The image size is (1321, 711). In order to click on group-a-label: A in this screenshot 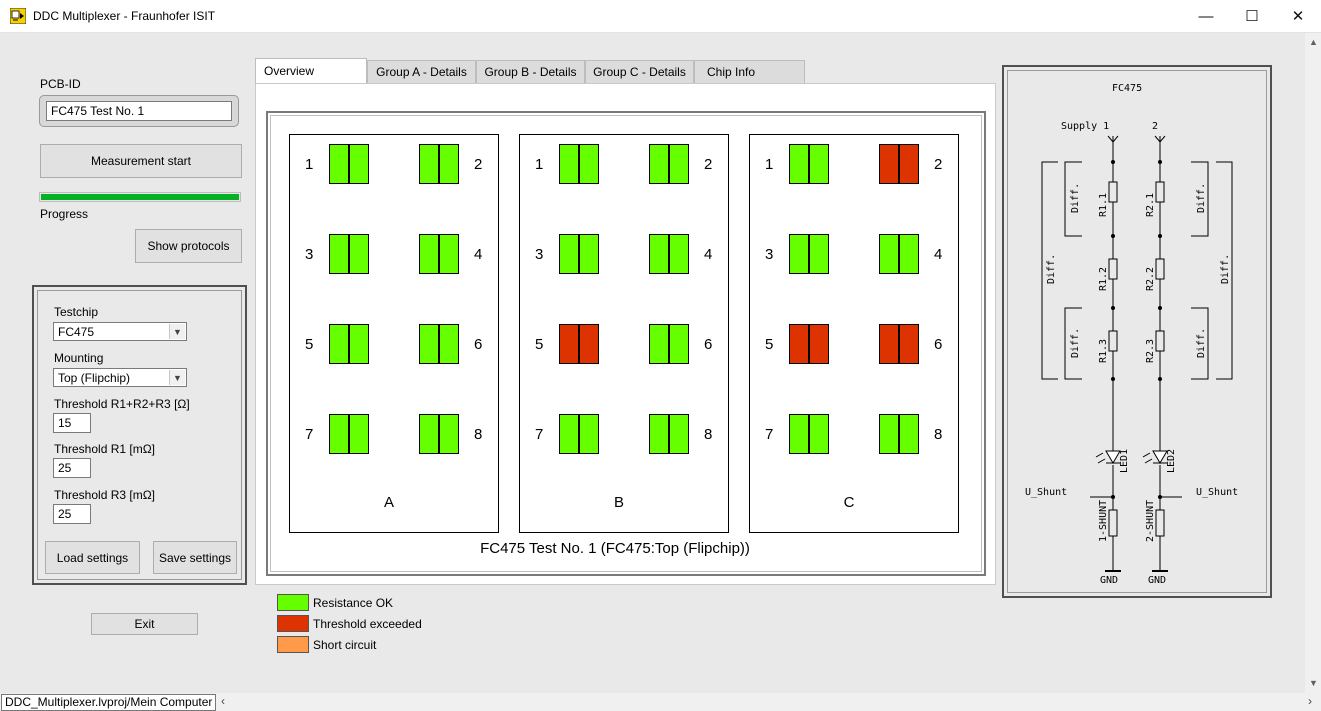, I will do `click(388, 502)`.